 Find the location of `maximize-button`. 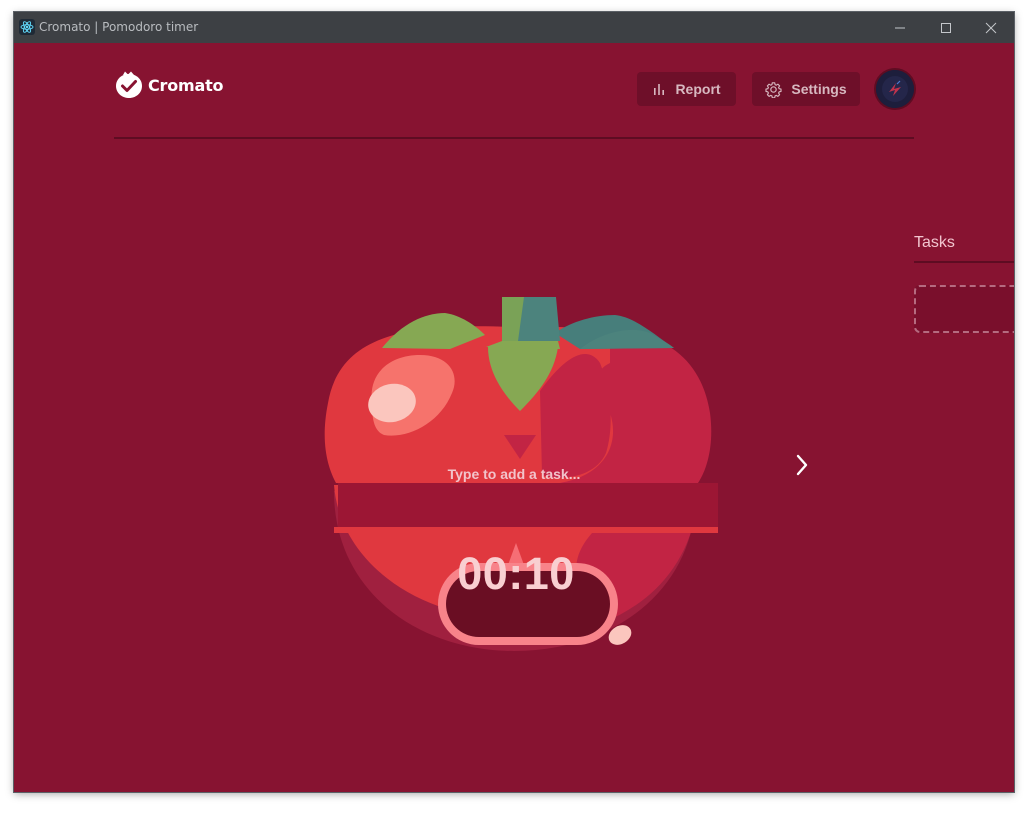

maximize-button is located at coordinates (946, 27).